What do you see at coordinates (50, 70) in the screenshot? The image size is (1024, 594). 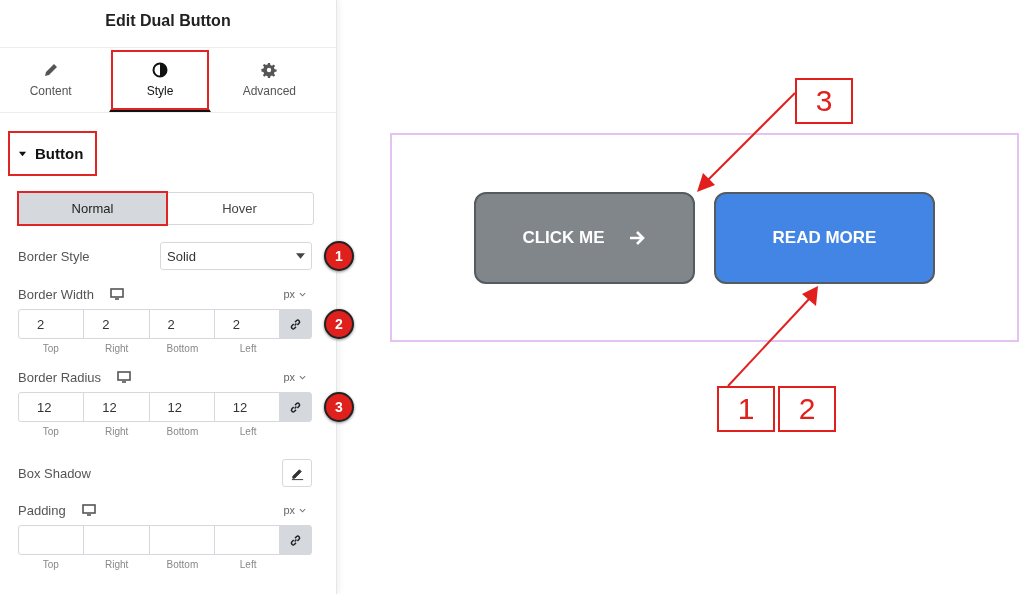 I see `pencil-icon` at bounding box center [50, 70].